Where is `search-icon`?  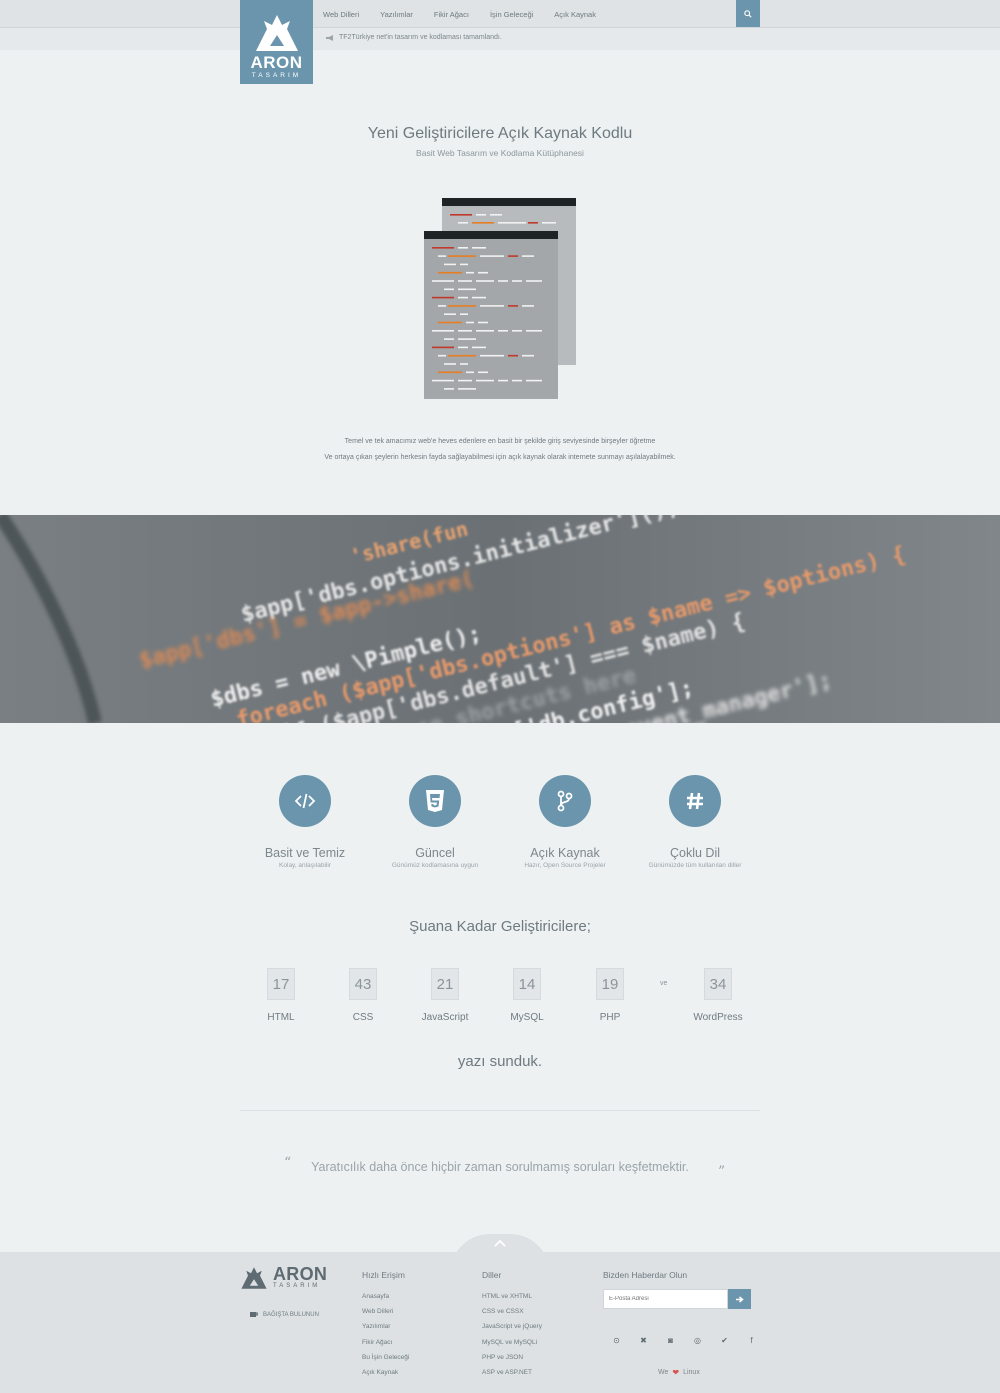
search-icon is located at coordinates (748, 13).